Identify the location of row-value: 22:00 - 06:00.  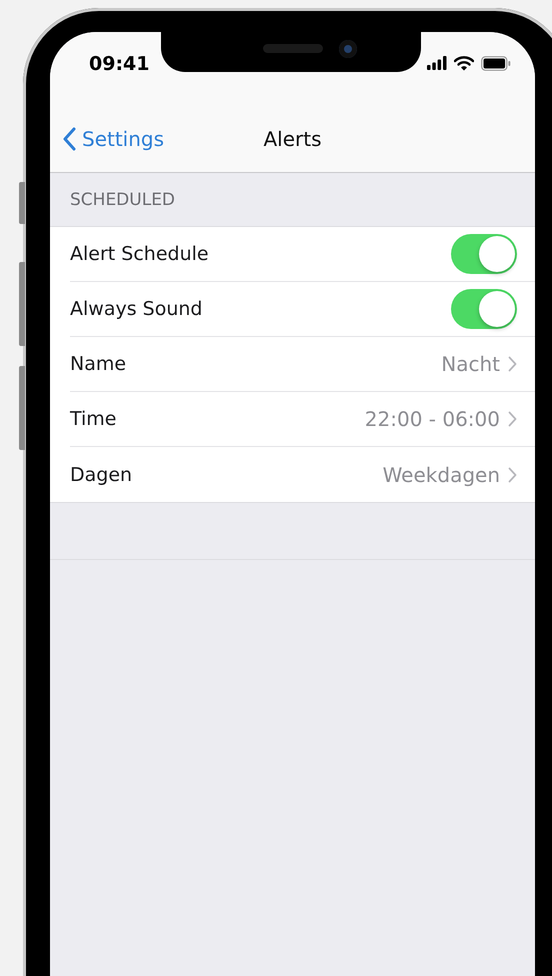
(432, 419).